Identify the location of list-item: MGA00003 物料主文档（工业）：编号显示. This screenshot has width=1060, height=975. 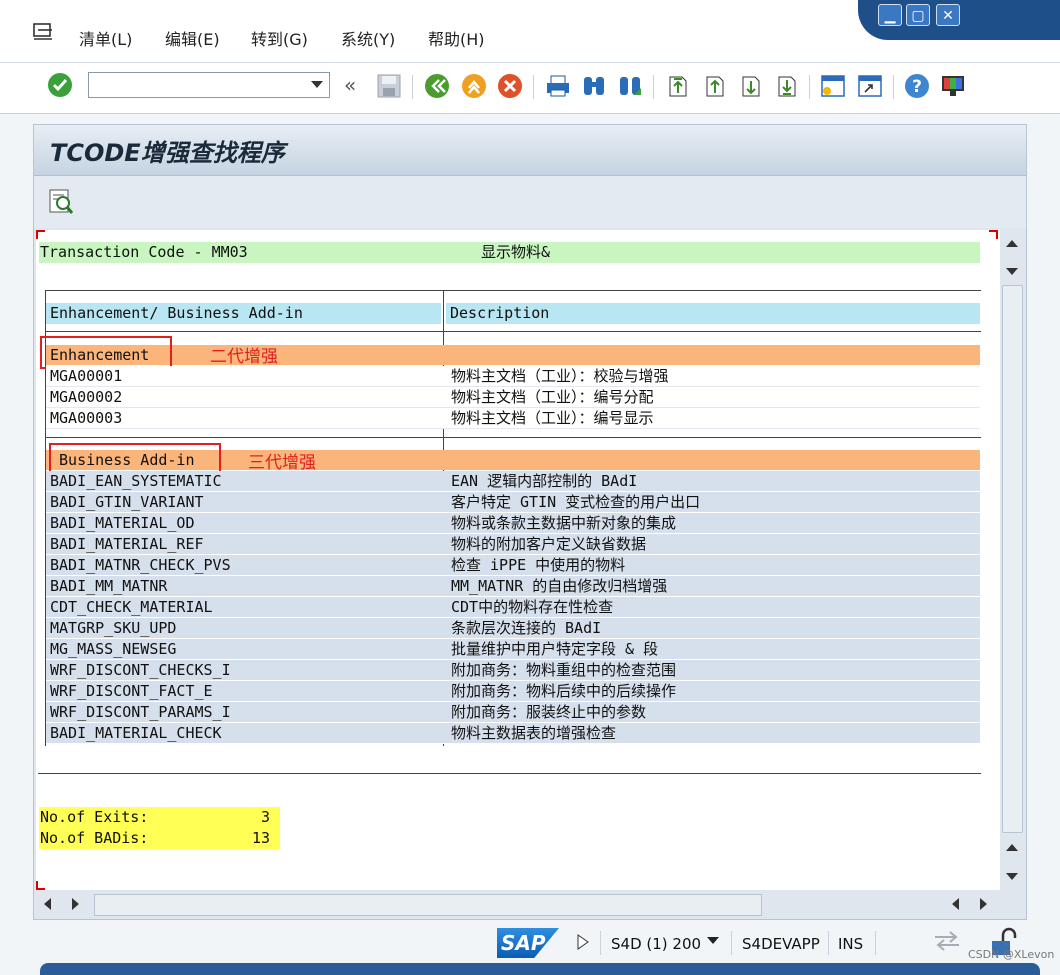
(513, 418).